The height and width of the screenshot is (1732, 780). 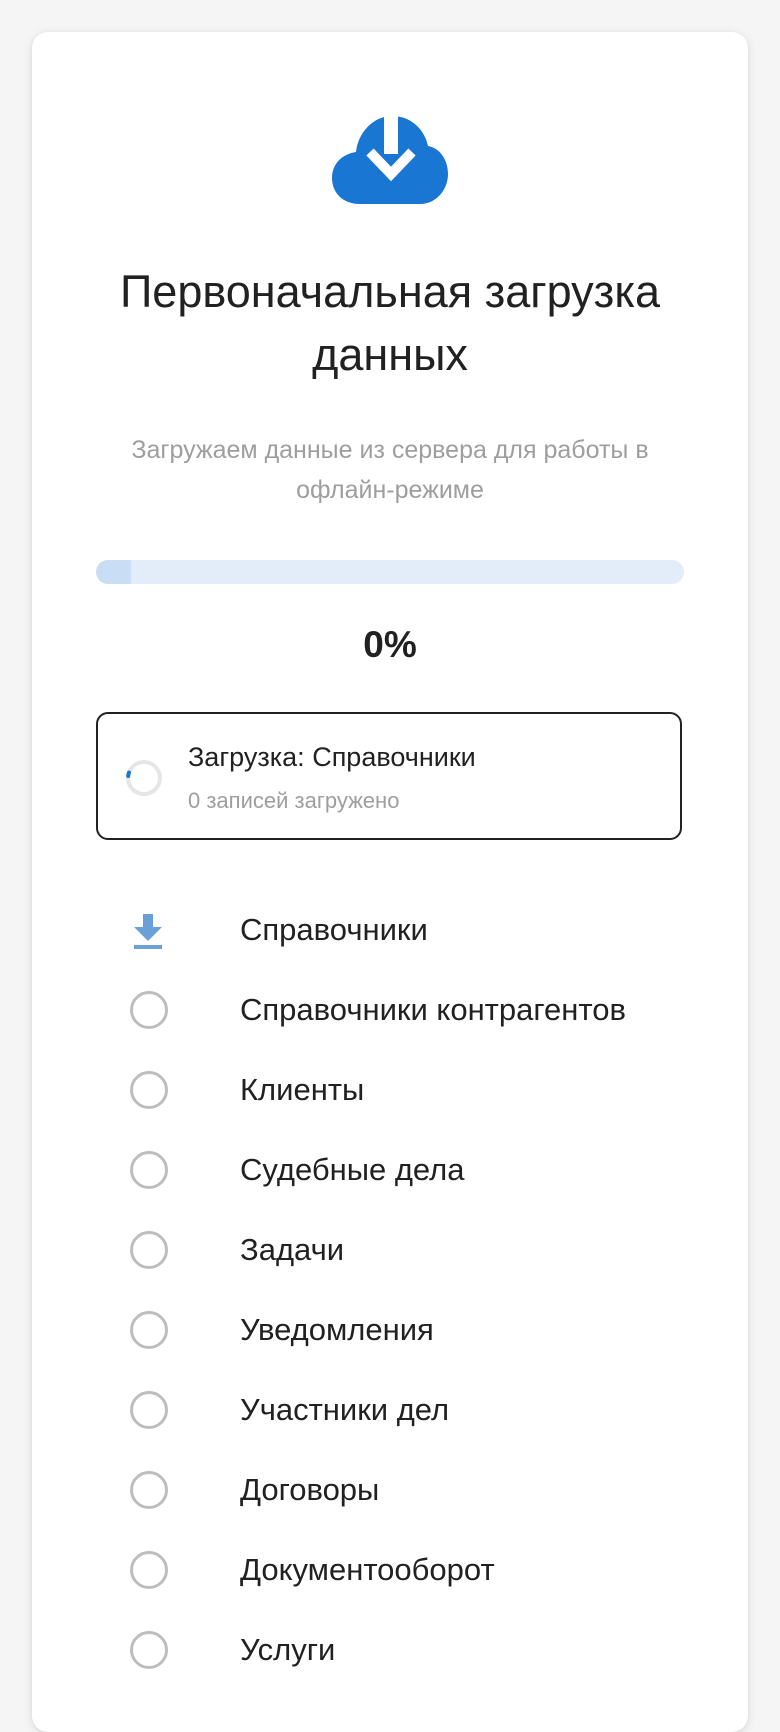 I want to click on step-item: Справочники, so click(x=390, y=932).